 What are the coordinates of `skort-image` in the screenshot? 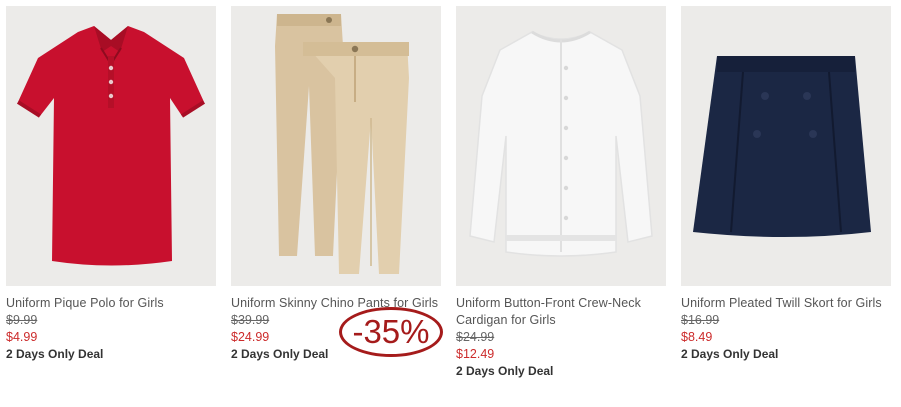 It's located at (782, 146).